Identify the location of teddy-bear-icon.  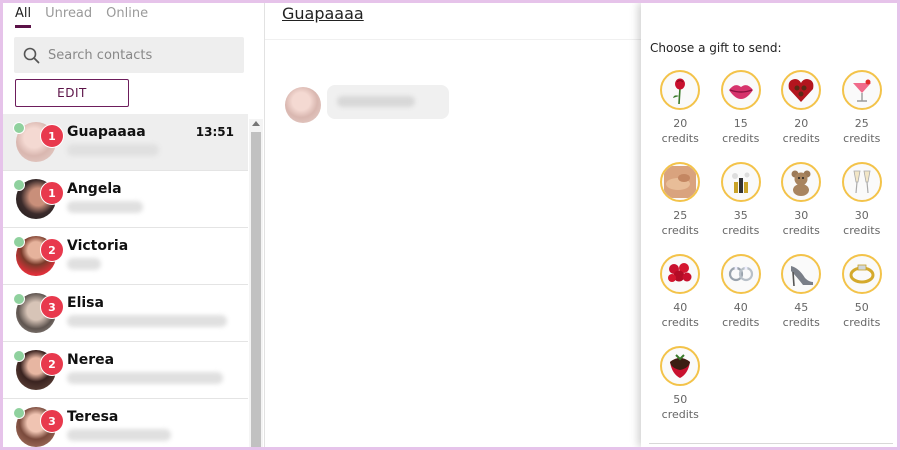
(801, 182).